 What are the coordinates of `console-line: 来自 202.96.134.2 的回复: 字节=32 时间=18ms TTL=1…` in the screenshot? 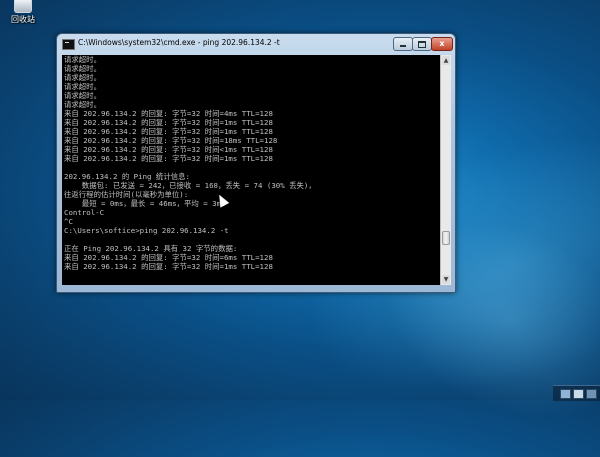 It's located at (171, 140).